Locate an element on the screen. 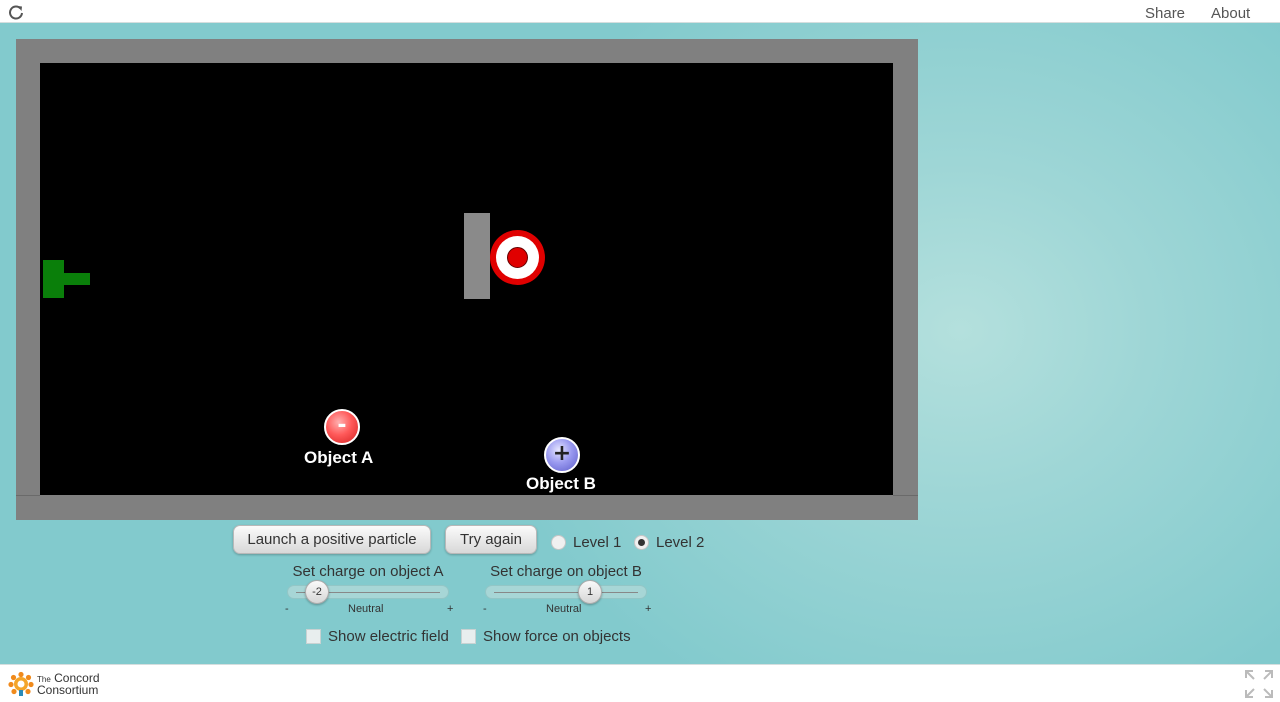 The width and height of the screenshot is (1280, 702). slider-a-min-label: - is located at coordinates (287, 609).